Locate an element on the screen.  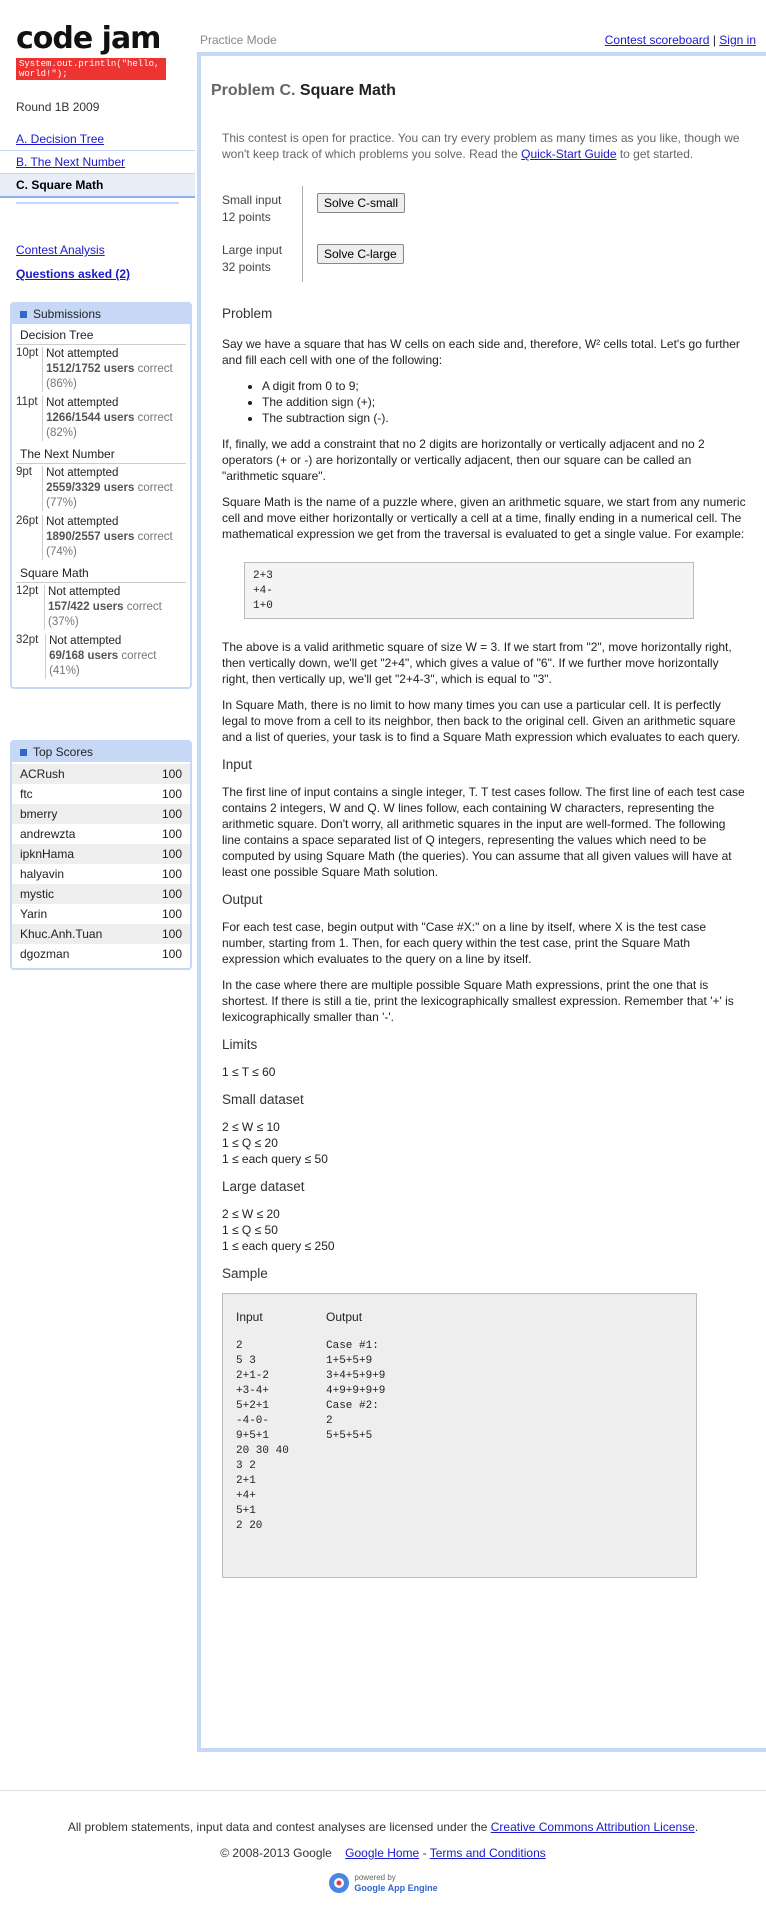
contestant-name: halyavin is located at coordinates (42, 874).